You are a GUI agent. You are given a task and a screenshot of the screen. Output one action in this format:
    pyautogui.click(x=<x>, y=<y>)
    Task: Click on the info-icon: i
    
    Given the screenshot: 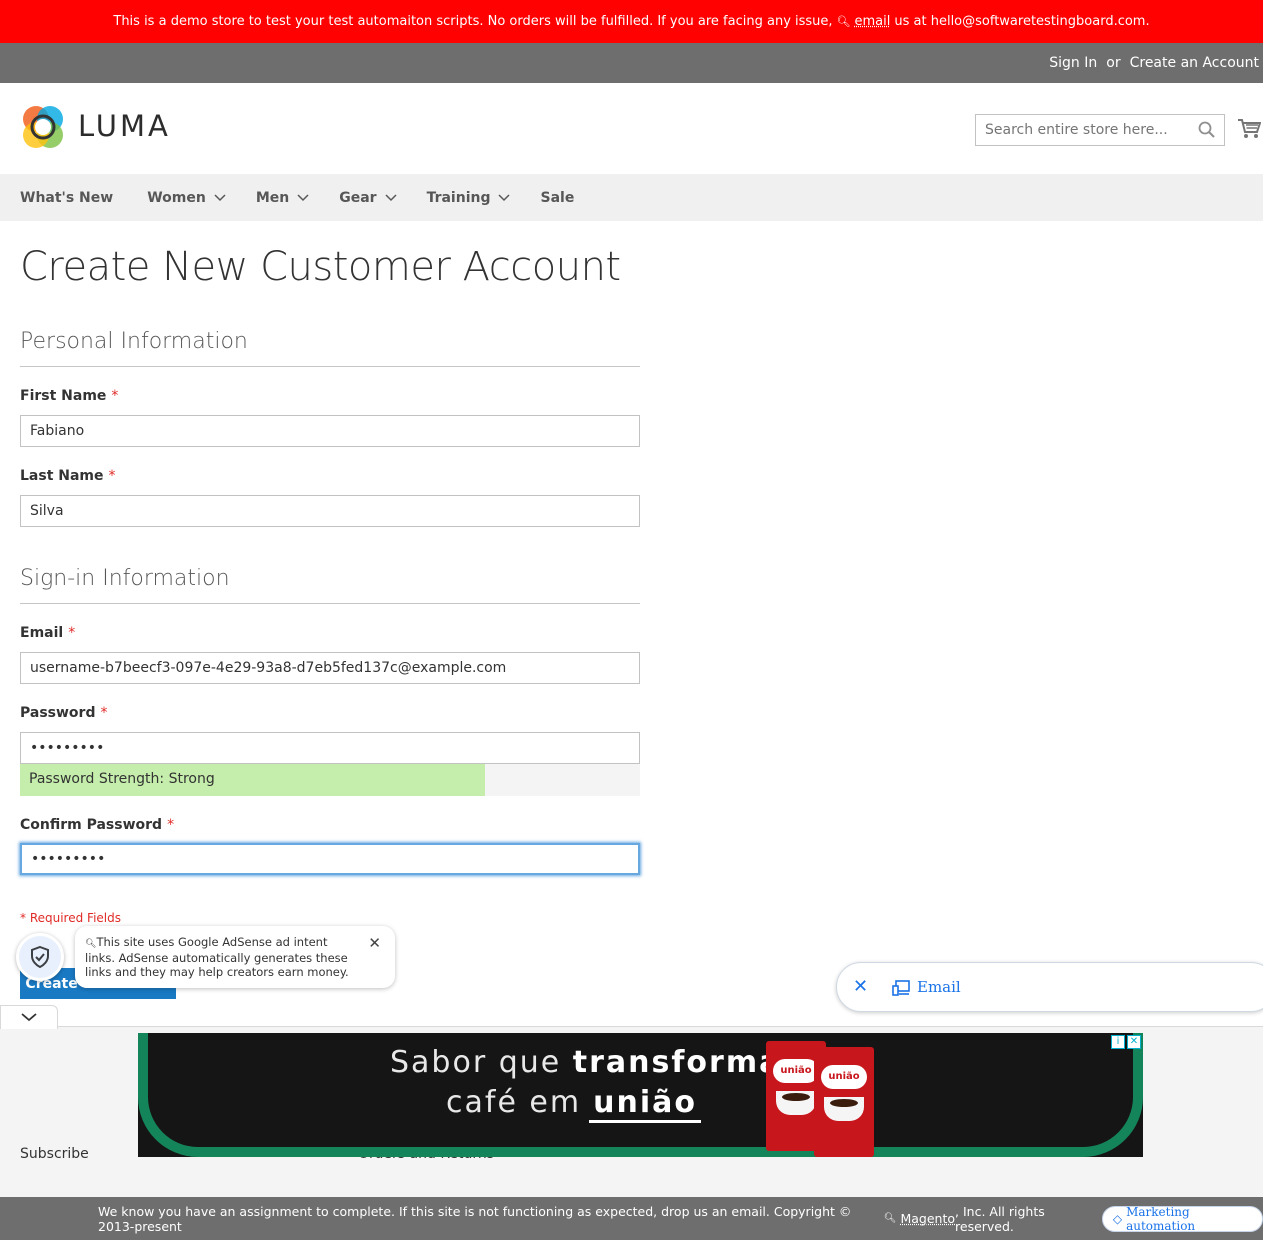 What is the action you would take?
    pyautogui.click(x=1118, y=1042)
    